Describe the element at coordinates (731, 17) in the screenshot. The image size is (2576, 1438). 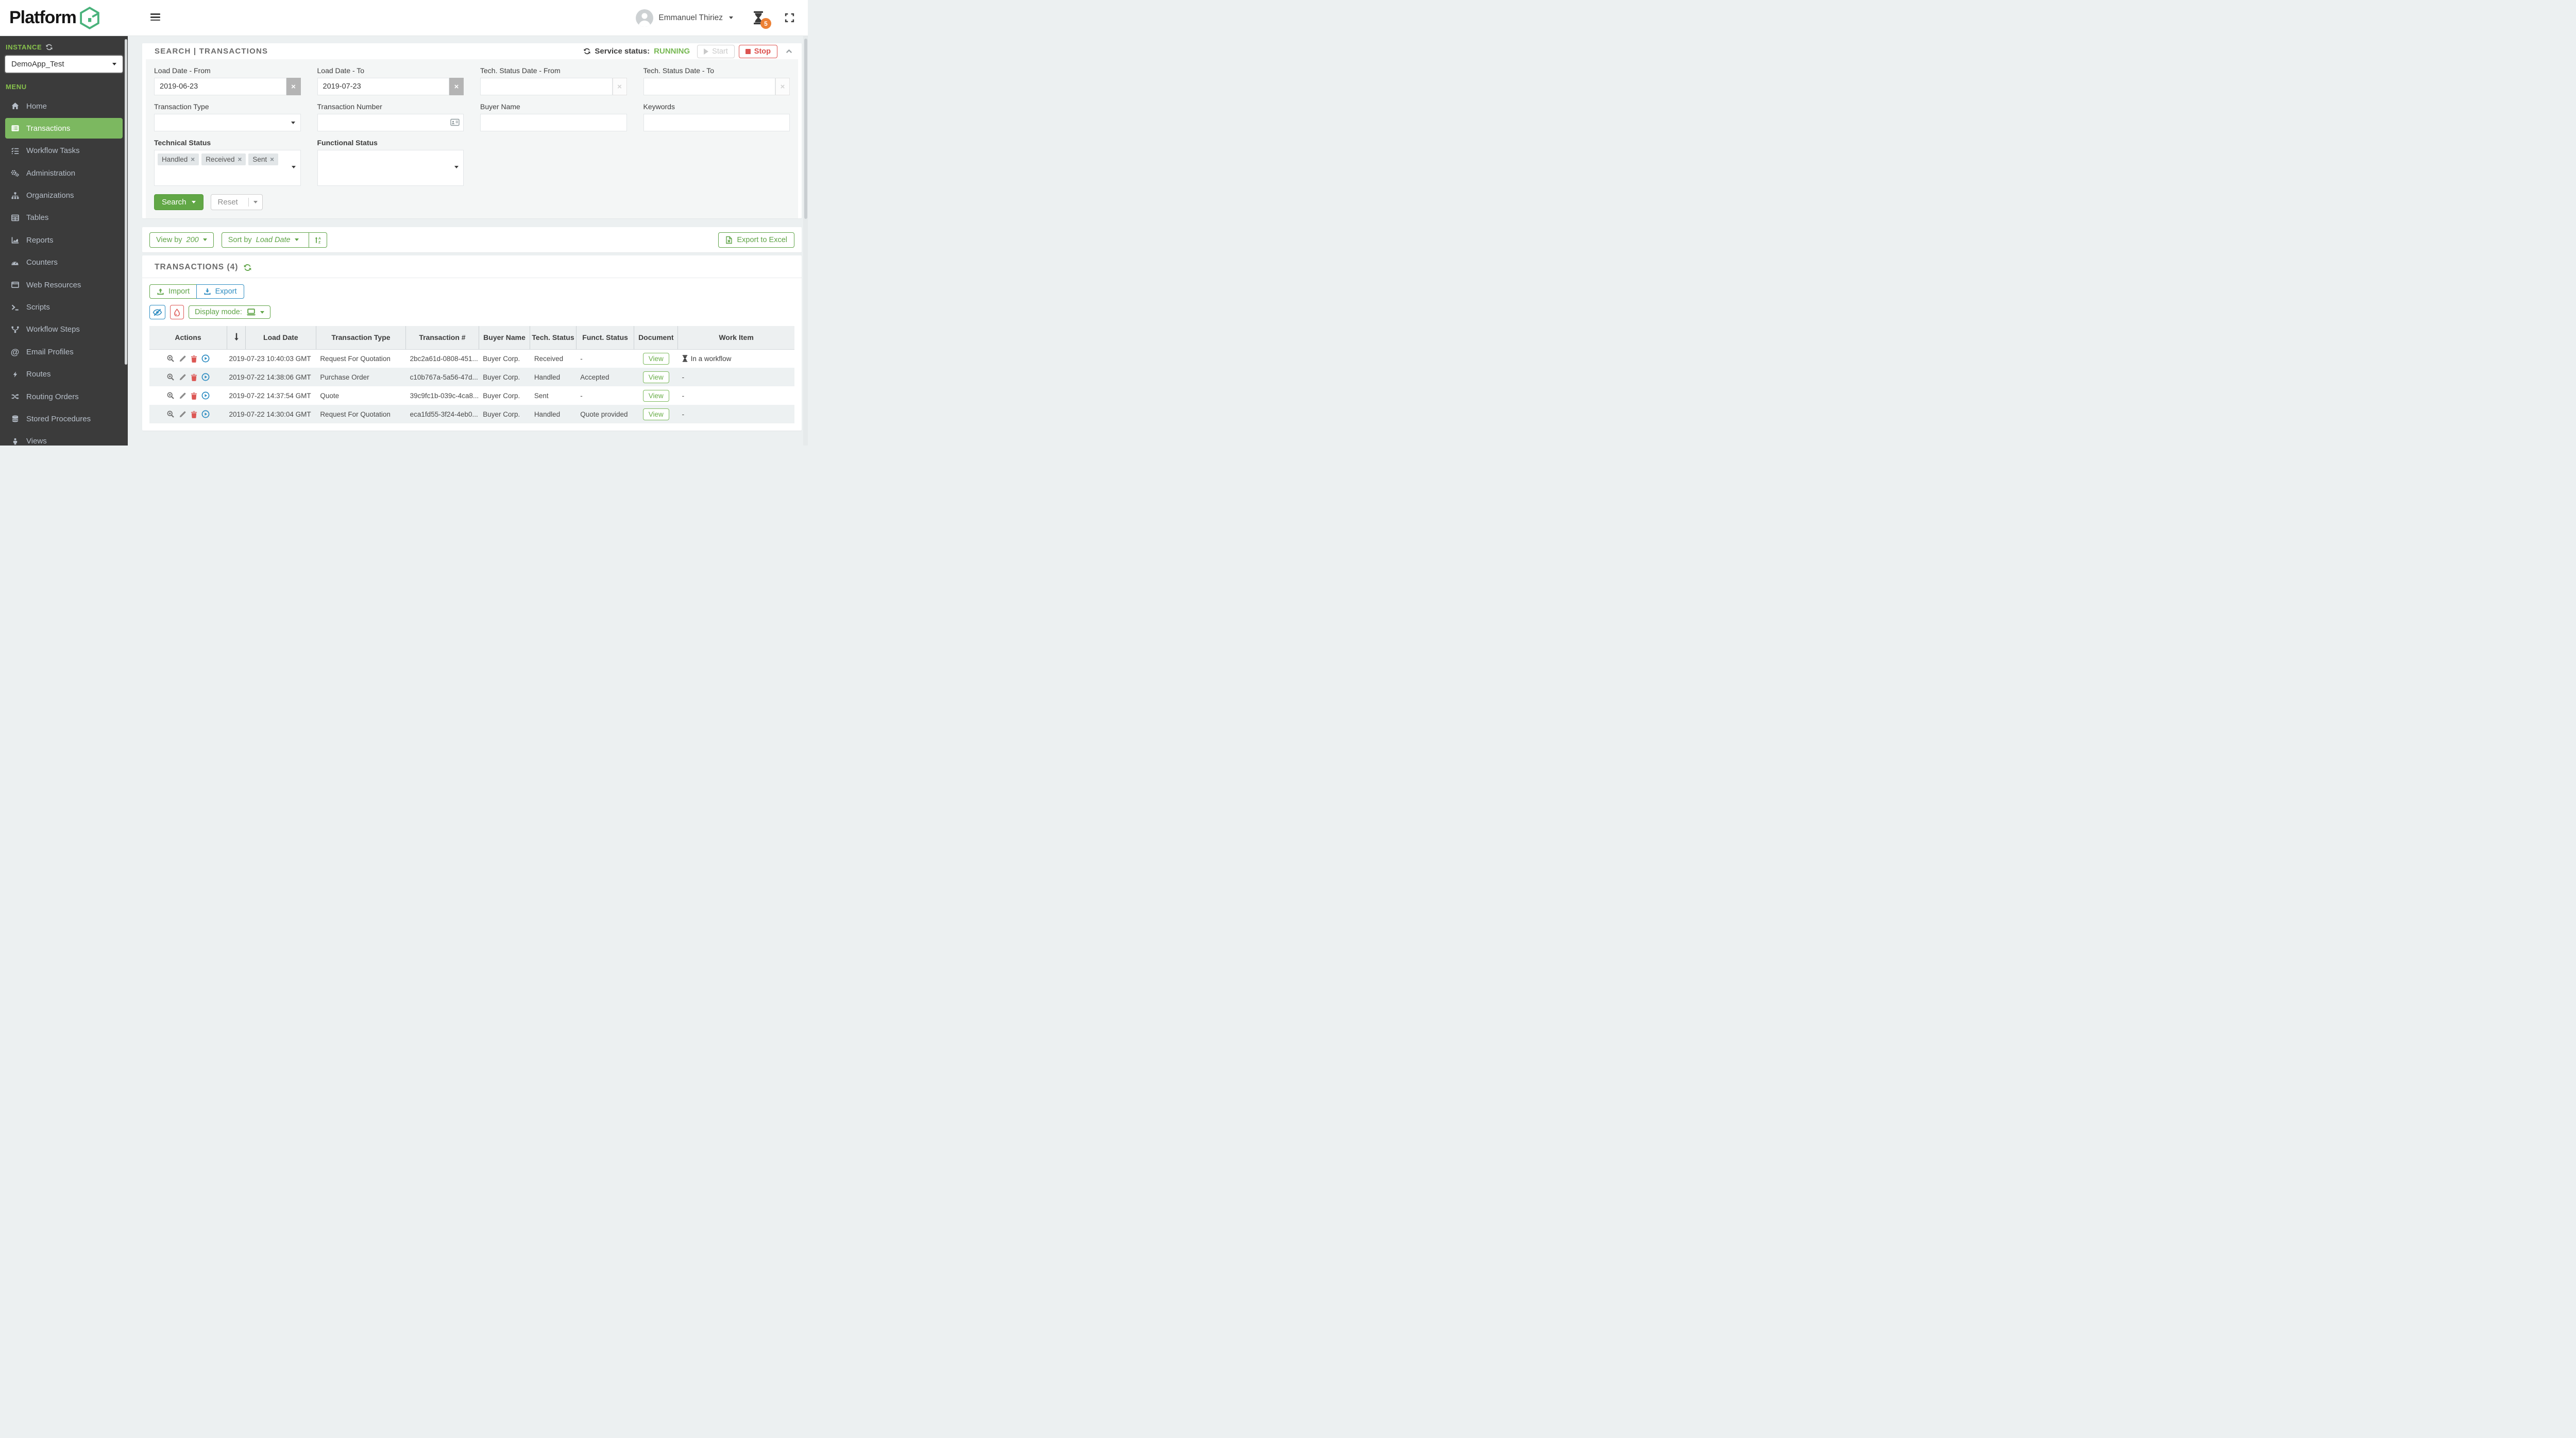
I see `user-menu-caret-icon` at that location.